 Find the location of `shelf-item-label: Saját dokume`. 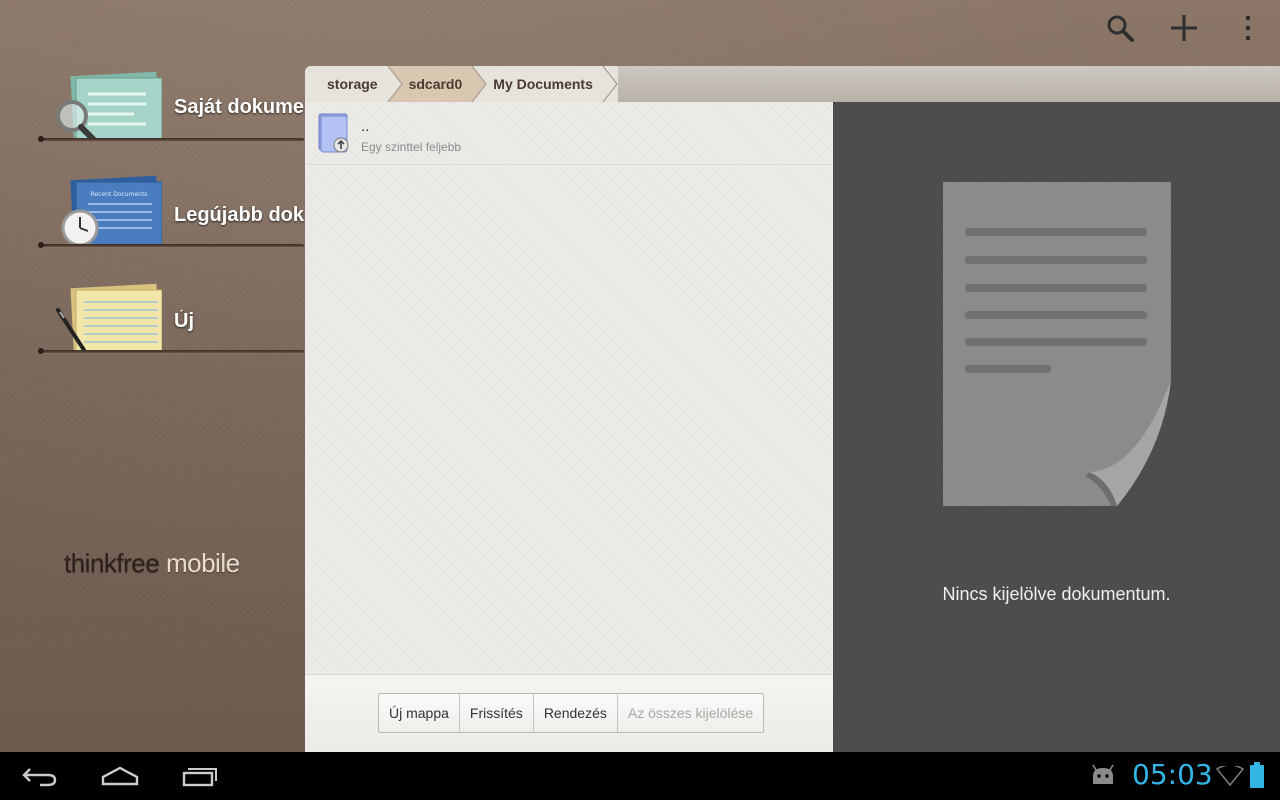

shelf-item-label: Saját dokume is located at coordinates (239, 107).